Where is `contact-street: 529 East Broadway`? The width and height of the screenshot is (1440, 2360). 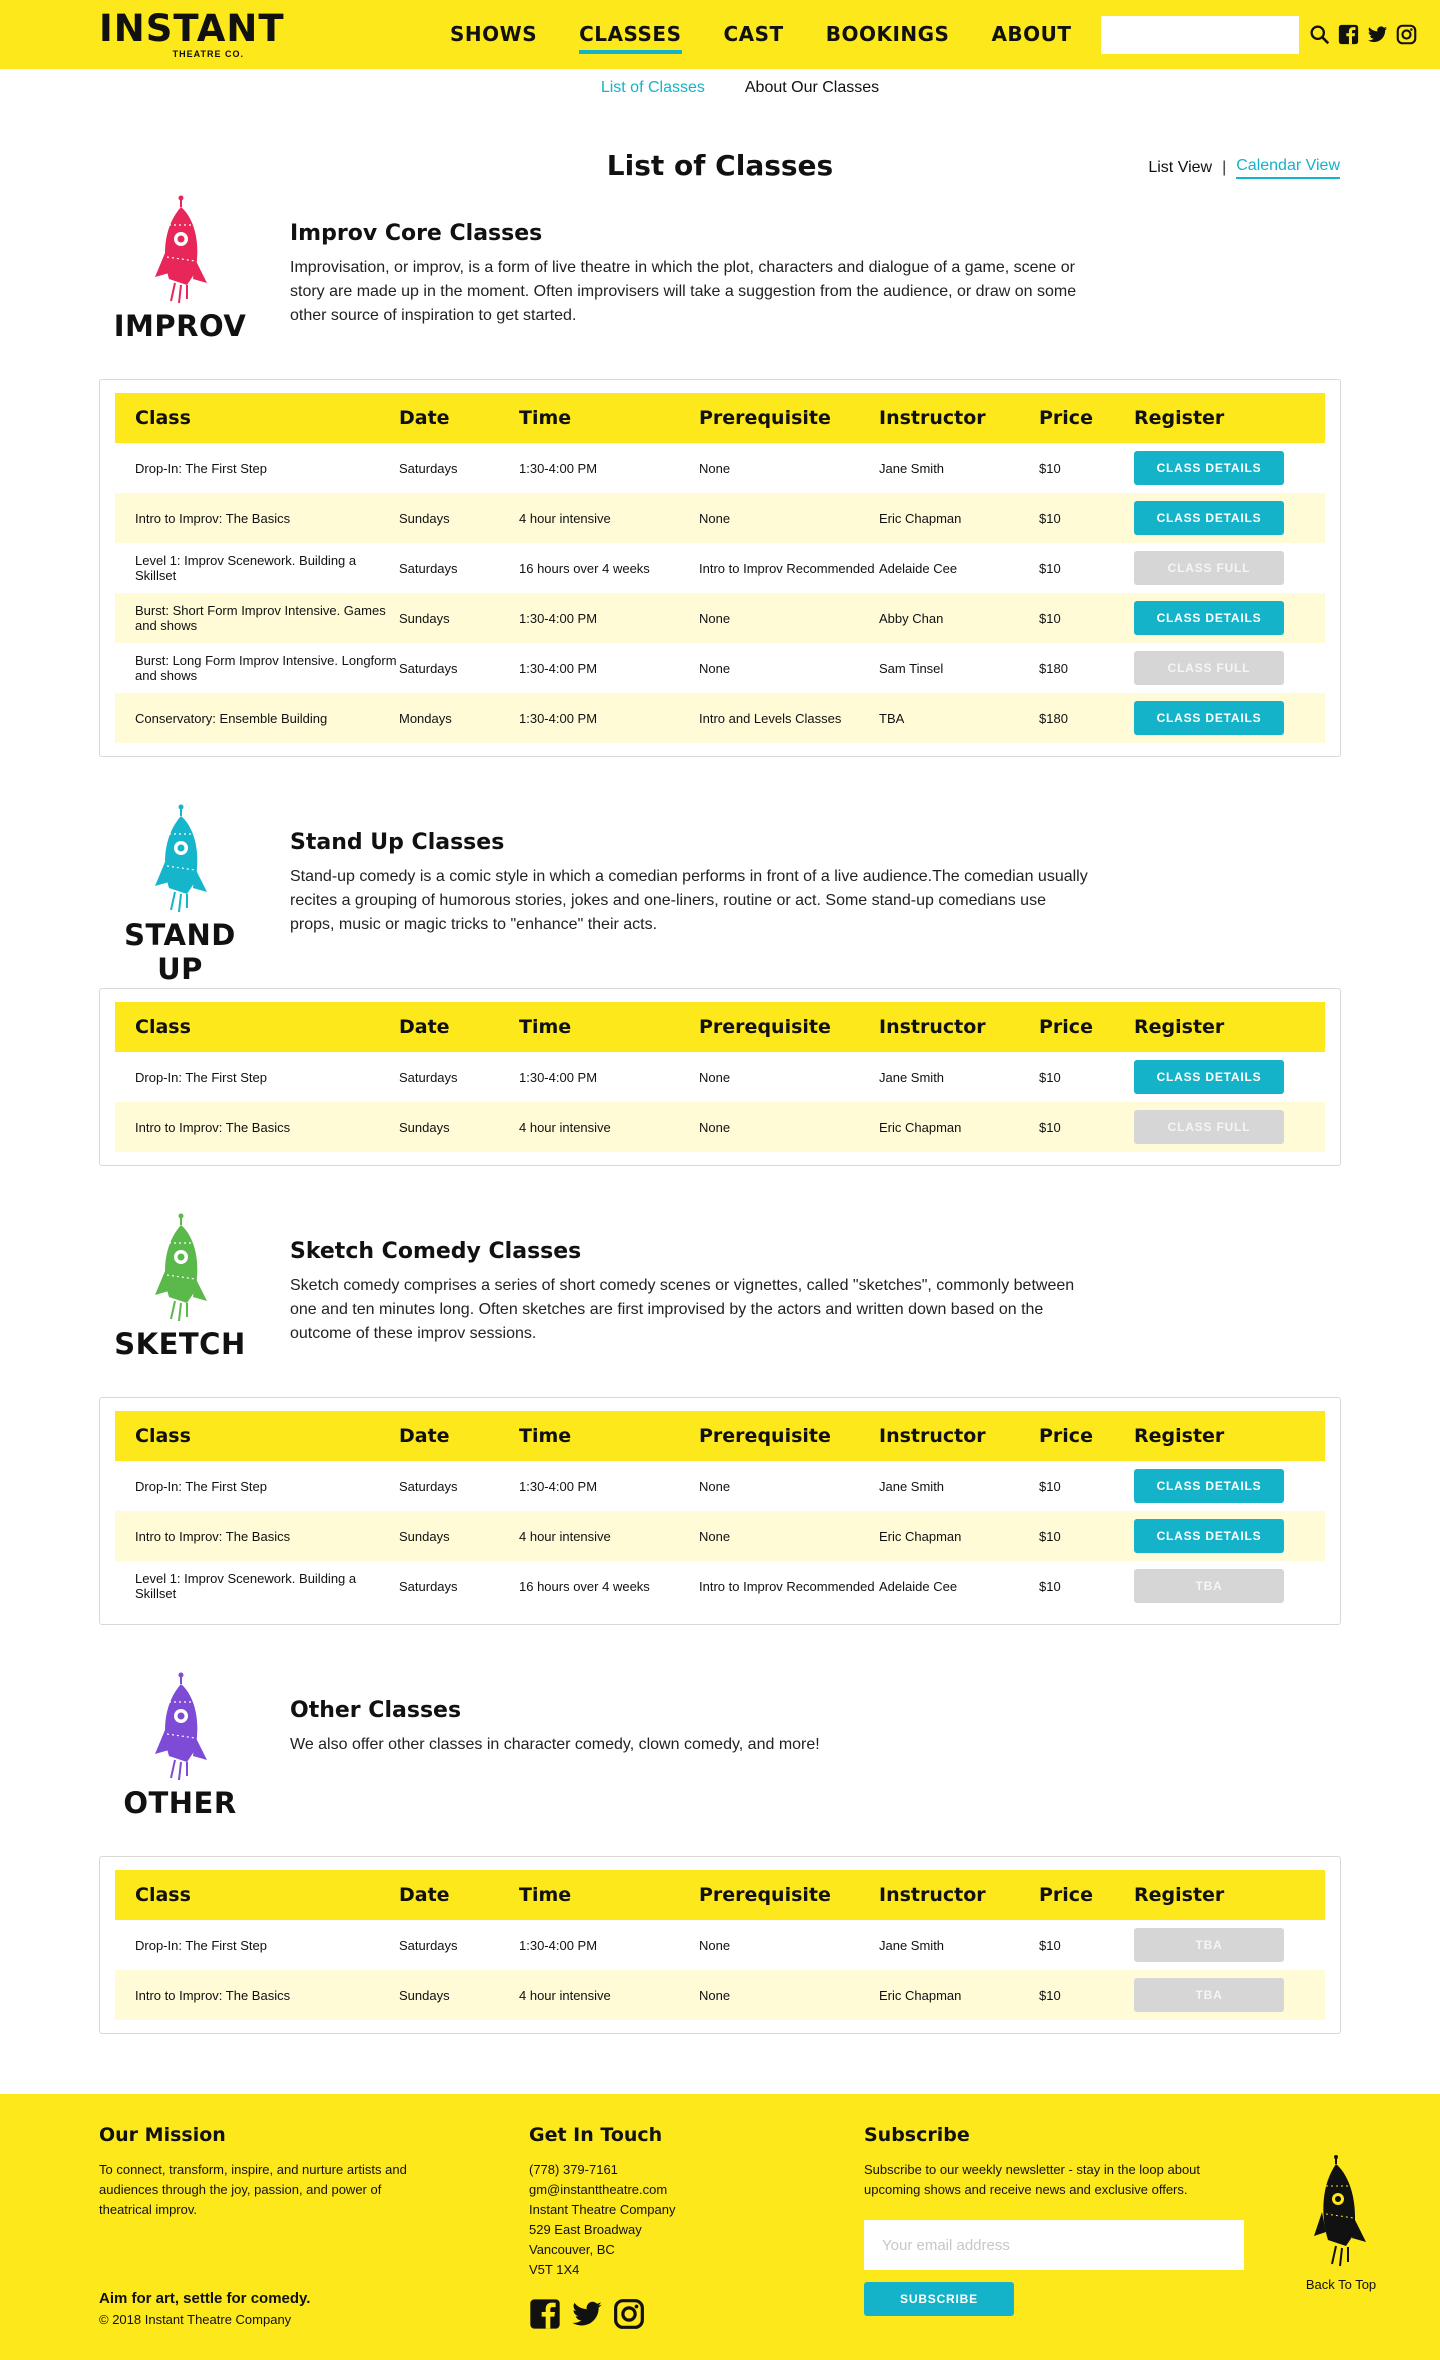
contact-street: 529 East Broadway is located at coordinates (585, 2229).